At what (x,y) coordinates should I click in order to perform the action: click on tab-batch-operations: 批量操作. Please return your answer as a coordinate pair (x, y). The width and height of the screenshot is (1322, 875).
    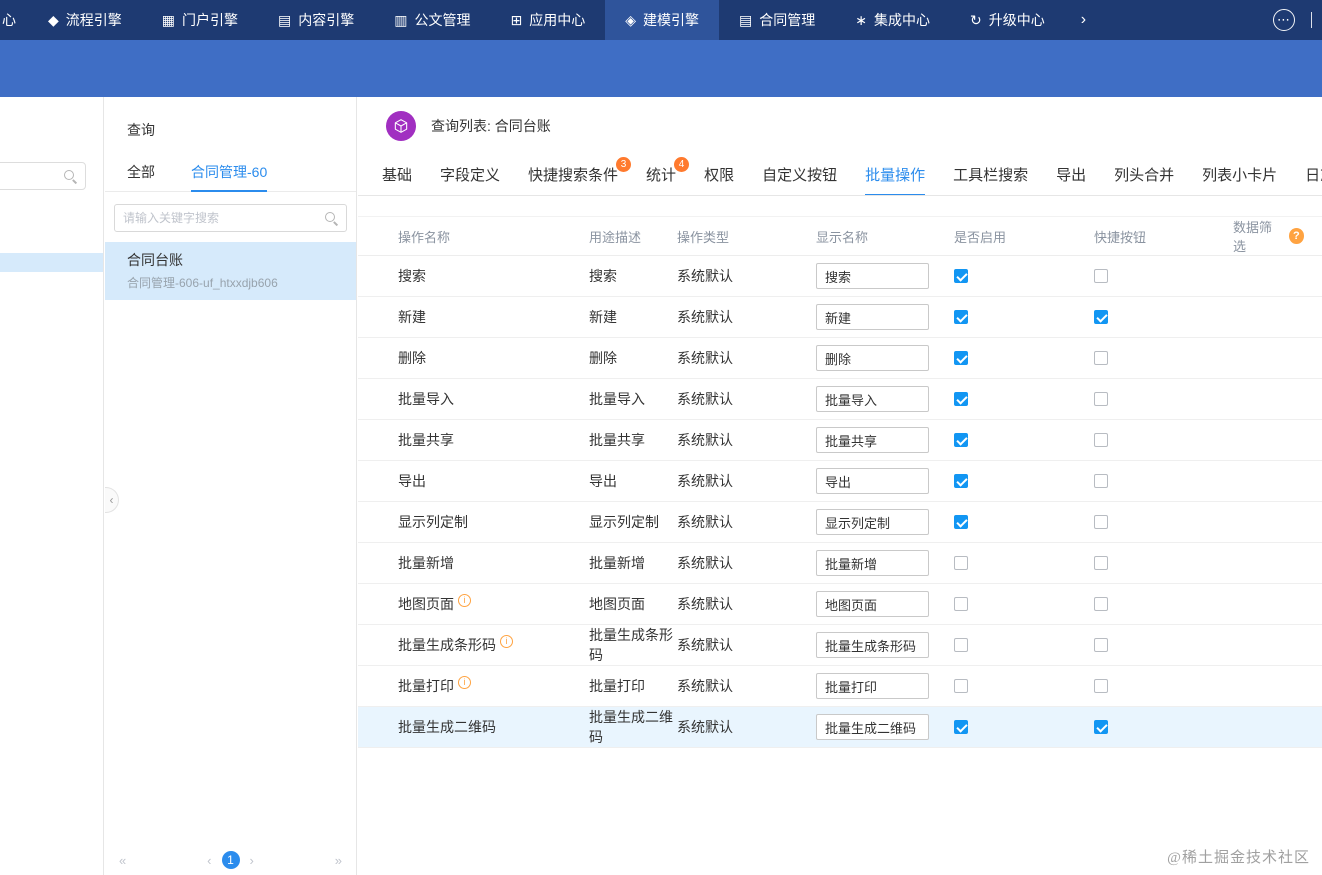
    Looking at the image, I should click on (895, 174).